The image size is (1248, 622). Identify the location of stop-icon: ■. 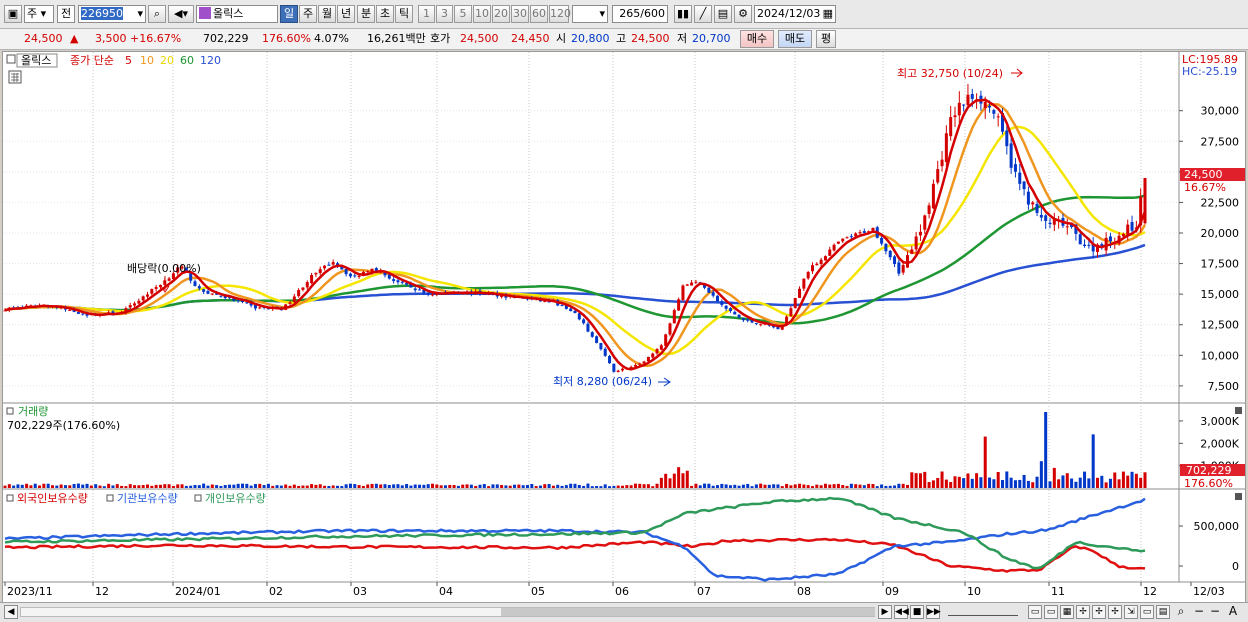
(917, 612).